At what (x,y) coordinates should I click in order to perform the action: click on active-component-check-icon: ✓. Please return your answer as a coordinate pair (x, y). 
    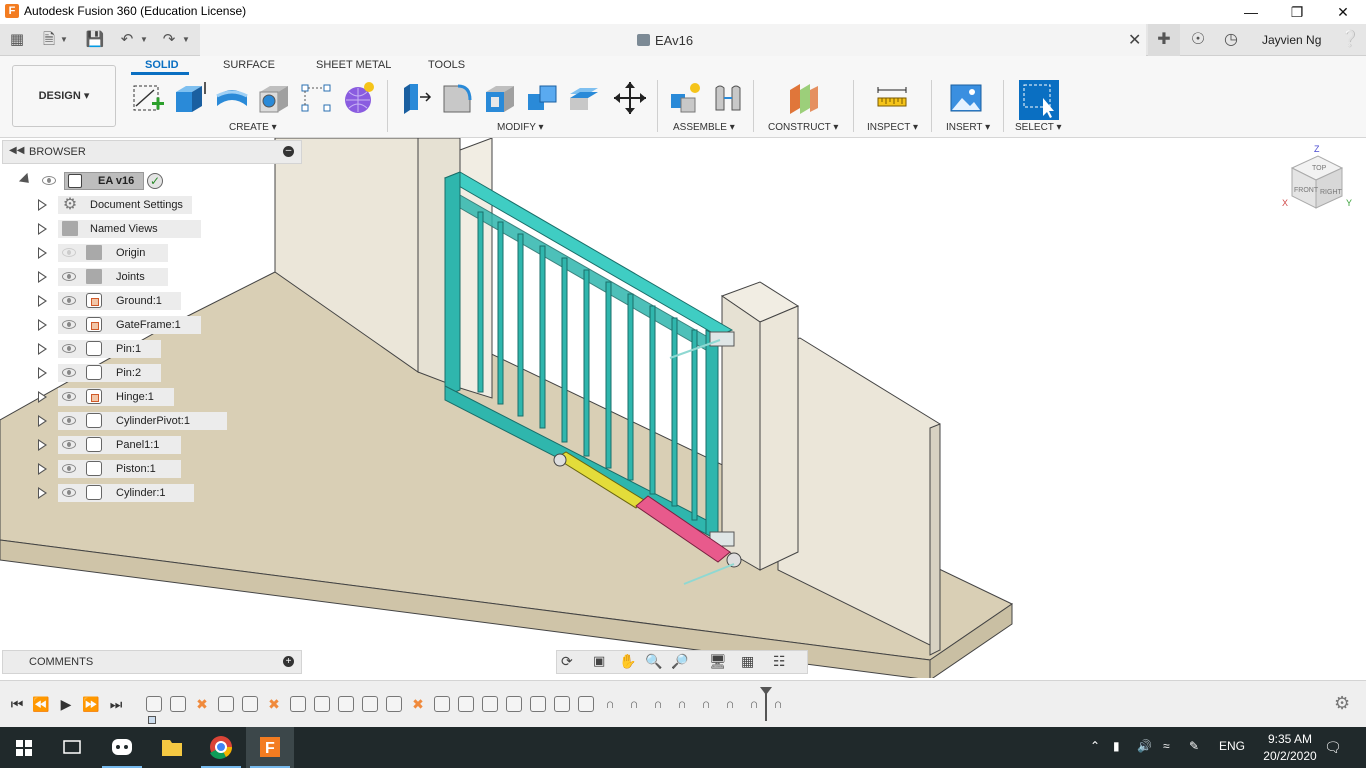
    Looking at the image, I should click on (155, 181).